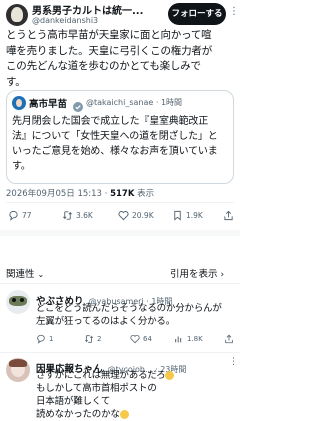 The width and height of the screenshot is (320, 421). I want to click on reply-share-button, so click(229, 339).